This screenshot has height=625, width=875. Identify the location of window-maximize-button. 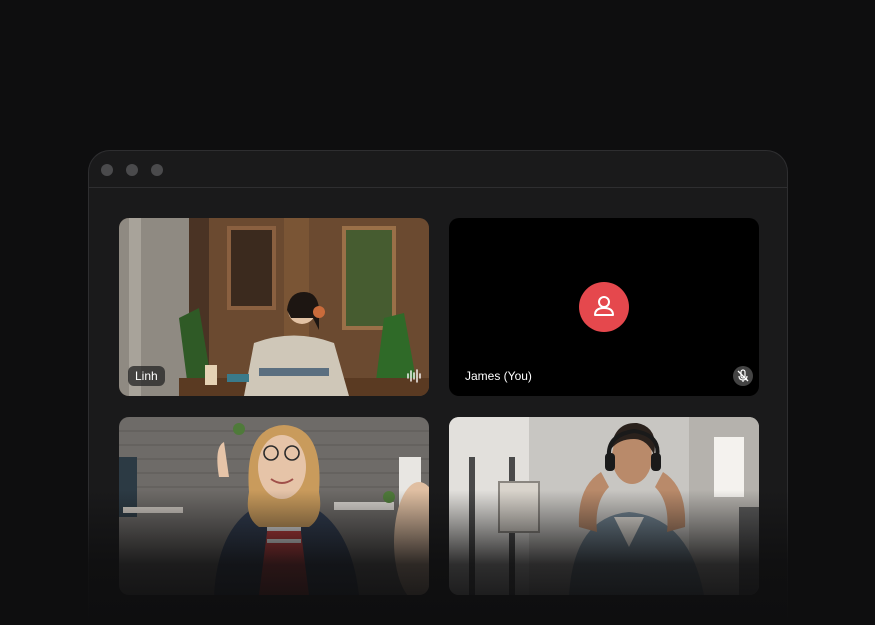
(157, 170).